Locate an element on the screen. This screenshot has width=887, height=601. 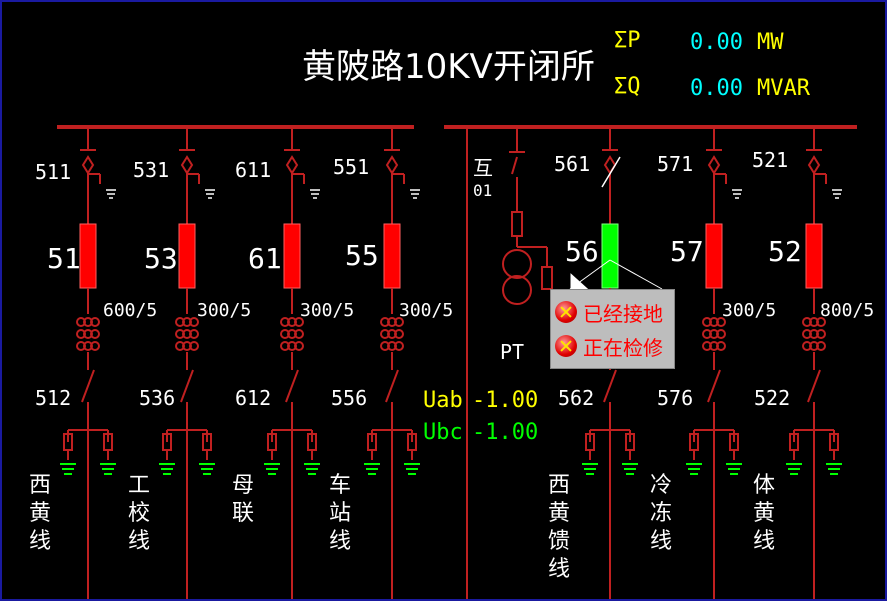
feeder-top-switch-label: 531 is located at coordinates (151, 170).